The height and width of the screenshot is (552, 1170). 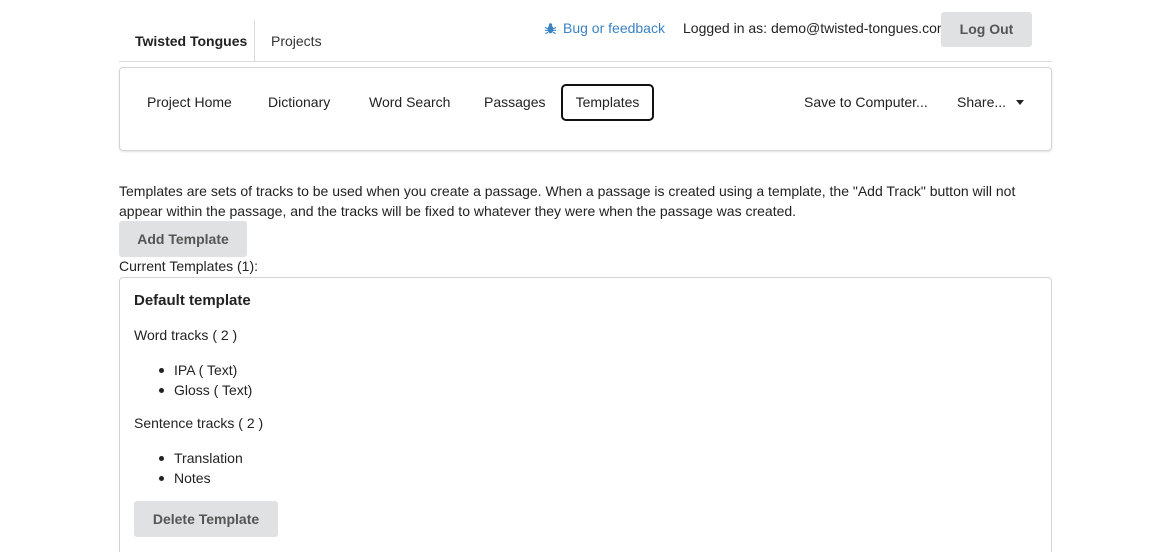 I want to click on sentence-tracks-heading: Sentence tracks ( 2 ), so click(x=199, y=423).